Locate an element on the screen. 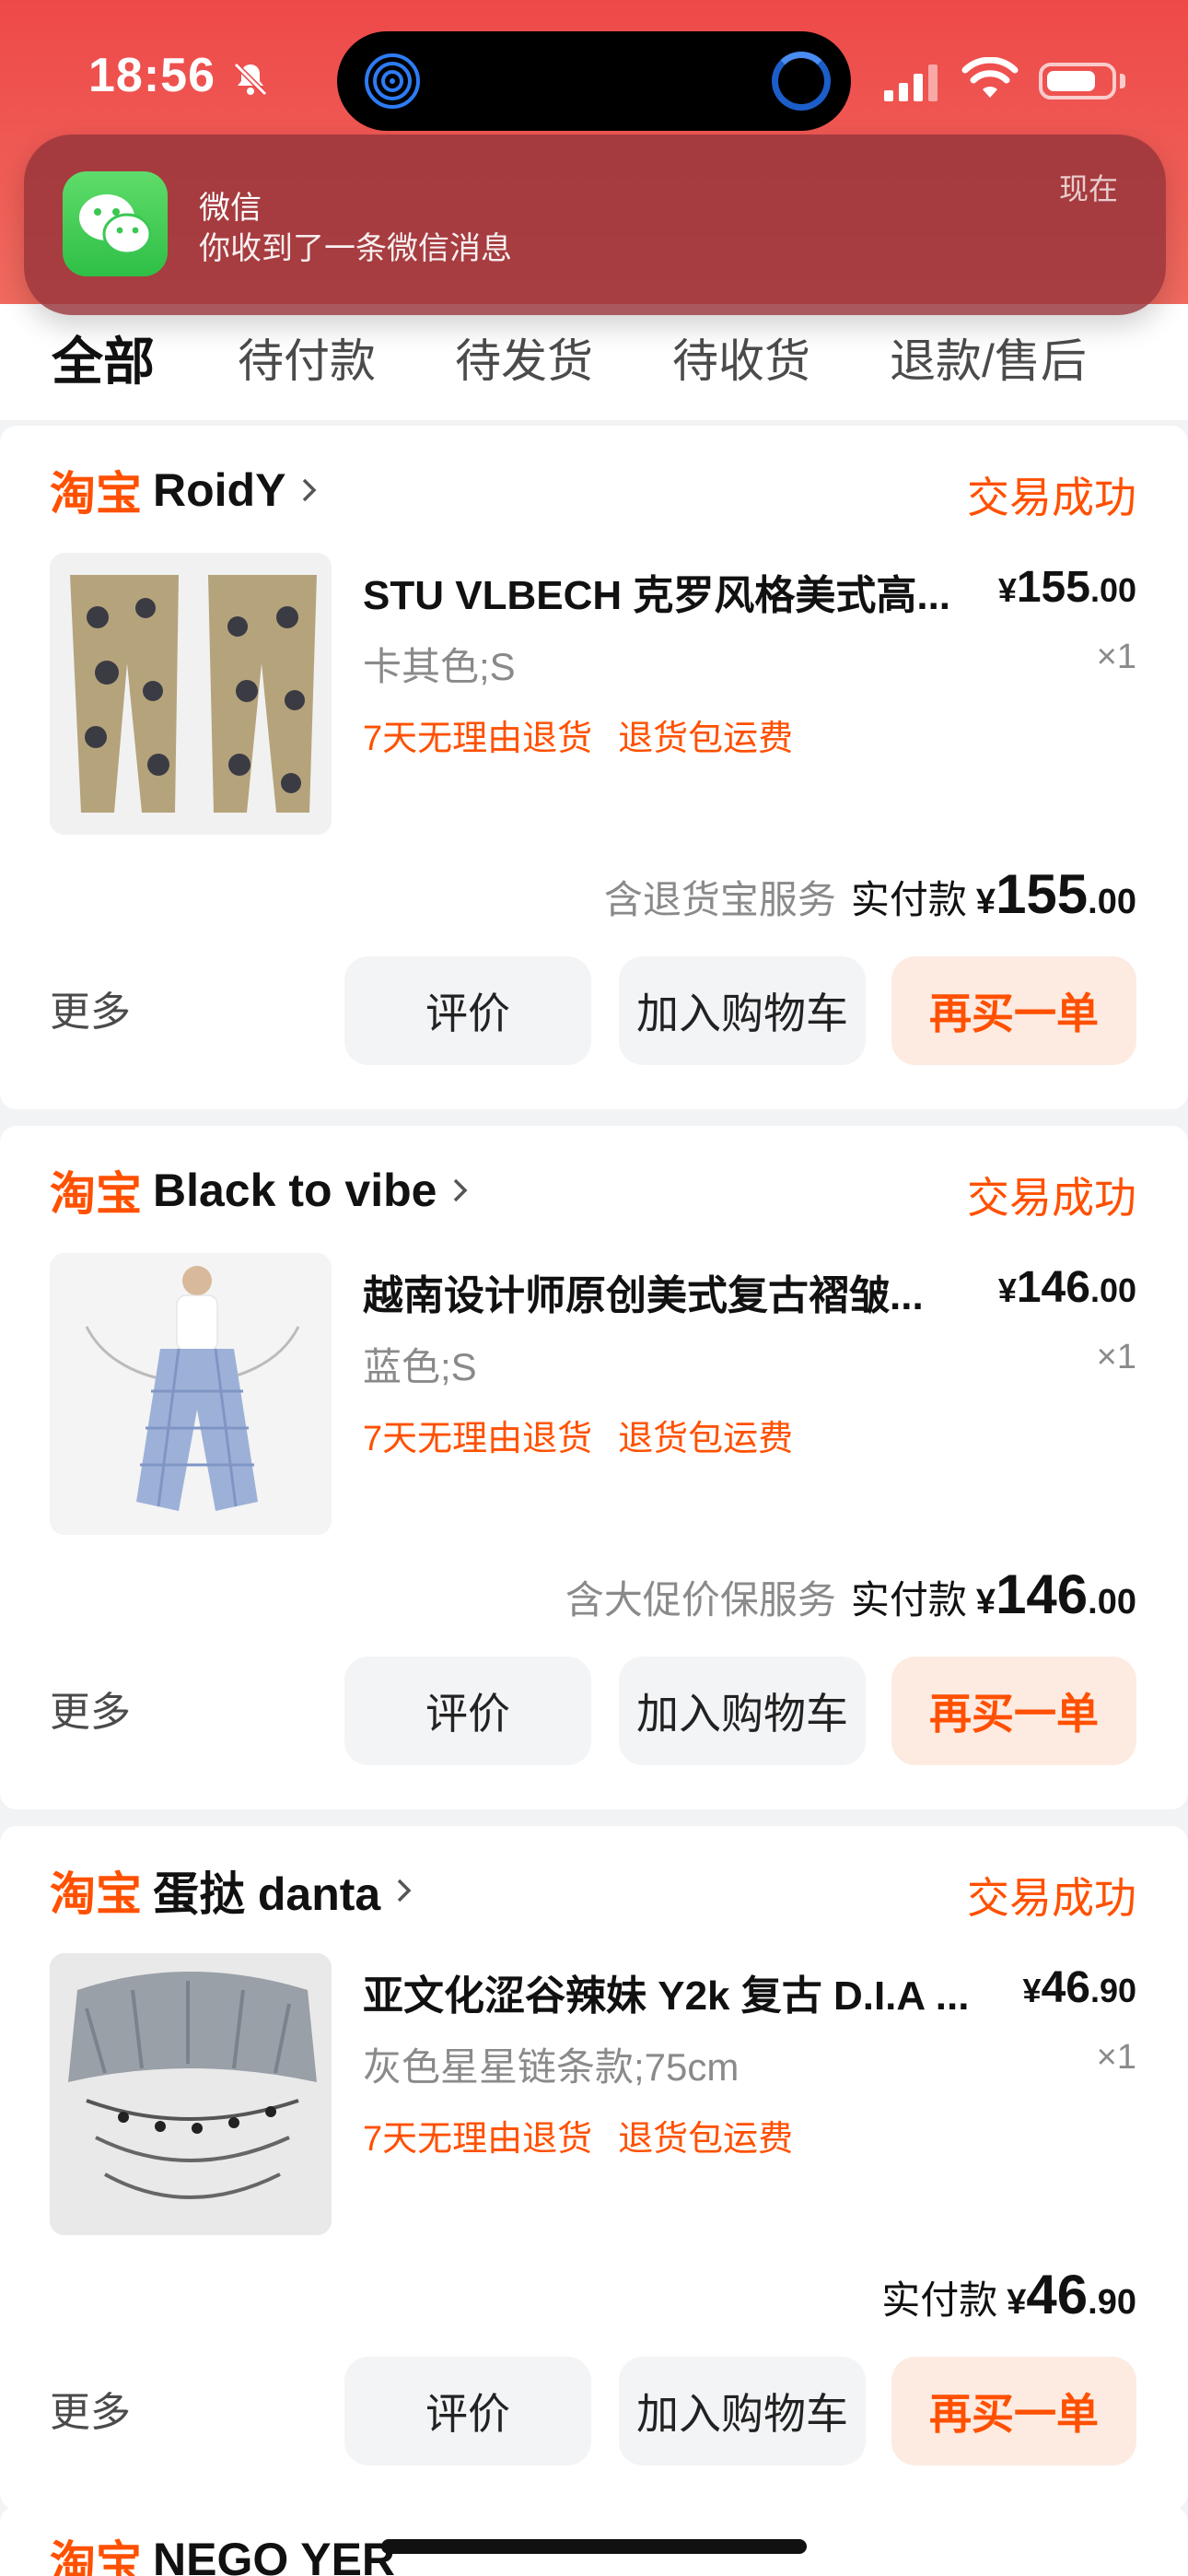  product-price: ¥46.90 is located at coordinates (1079, 1987).